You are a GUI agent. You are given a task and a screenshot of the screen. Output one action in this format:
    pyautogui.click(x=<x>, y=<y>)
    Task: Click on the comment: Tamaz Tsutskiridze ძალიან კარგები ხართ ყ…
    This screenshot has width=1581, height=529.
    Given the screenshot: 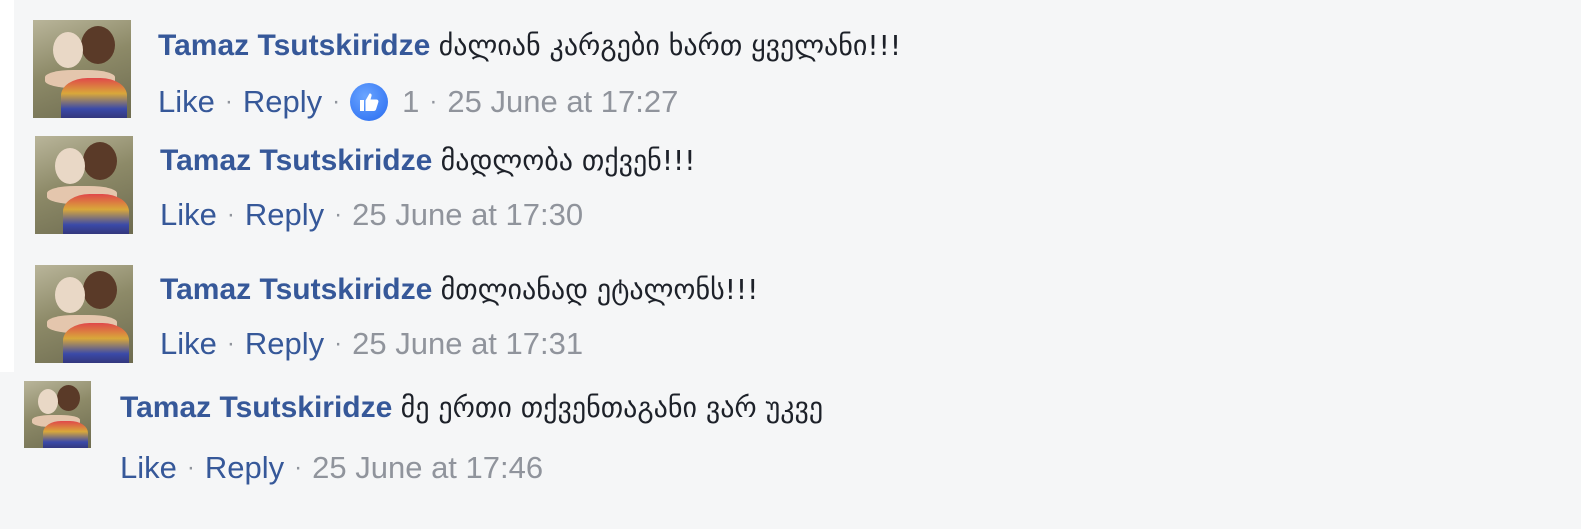 What is the action you would take?
    pyautogui.click(x=529, y=75)
    